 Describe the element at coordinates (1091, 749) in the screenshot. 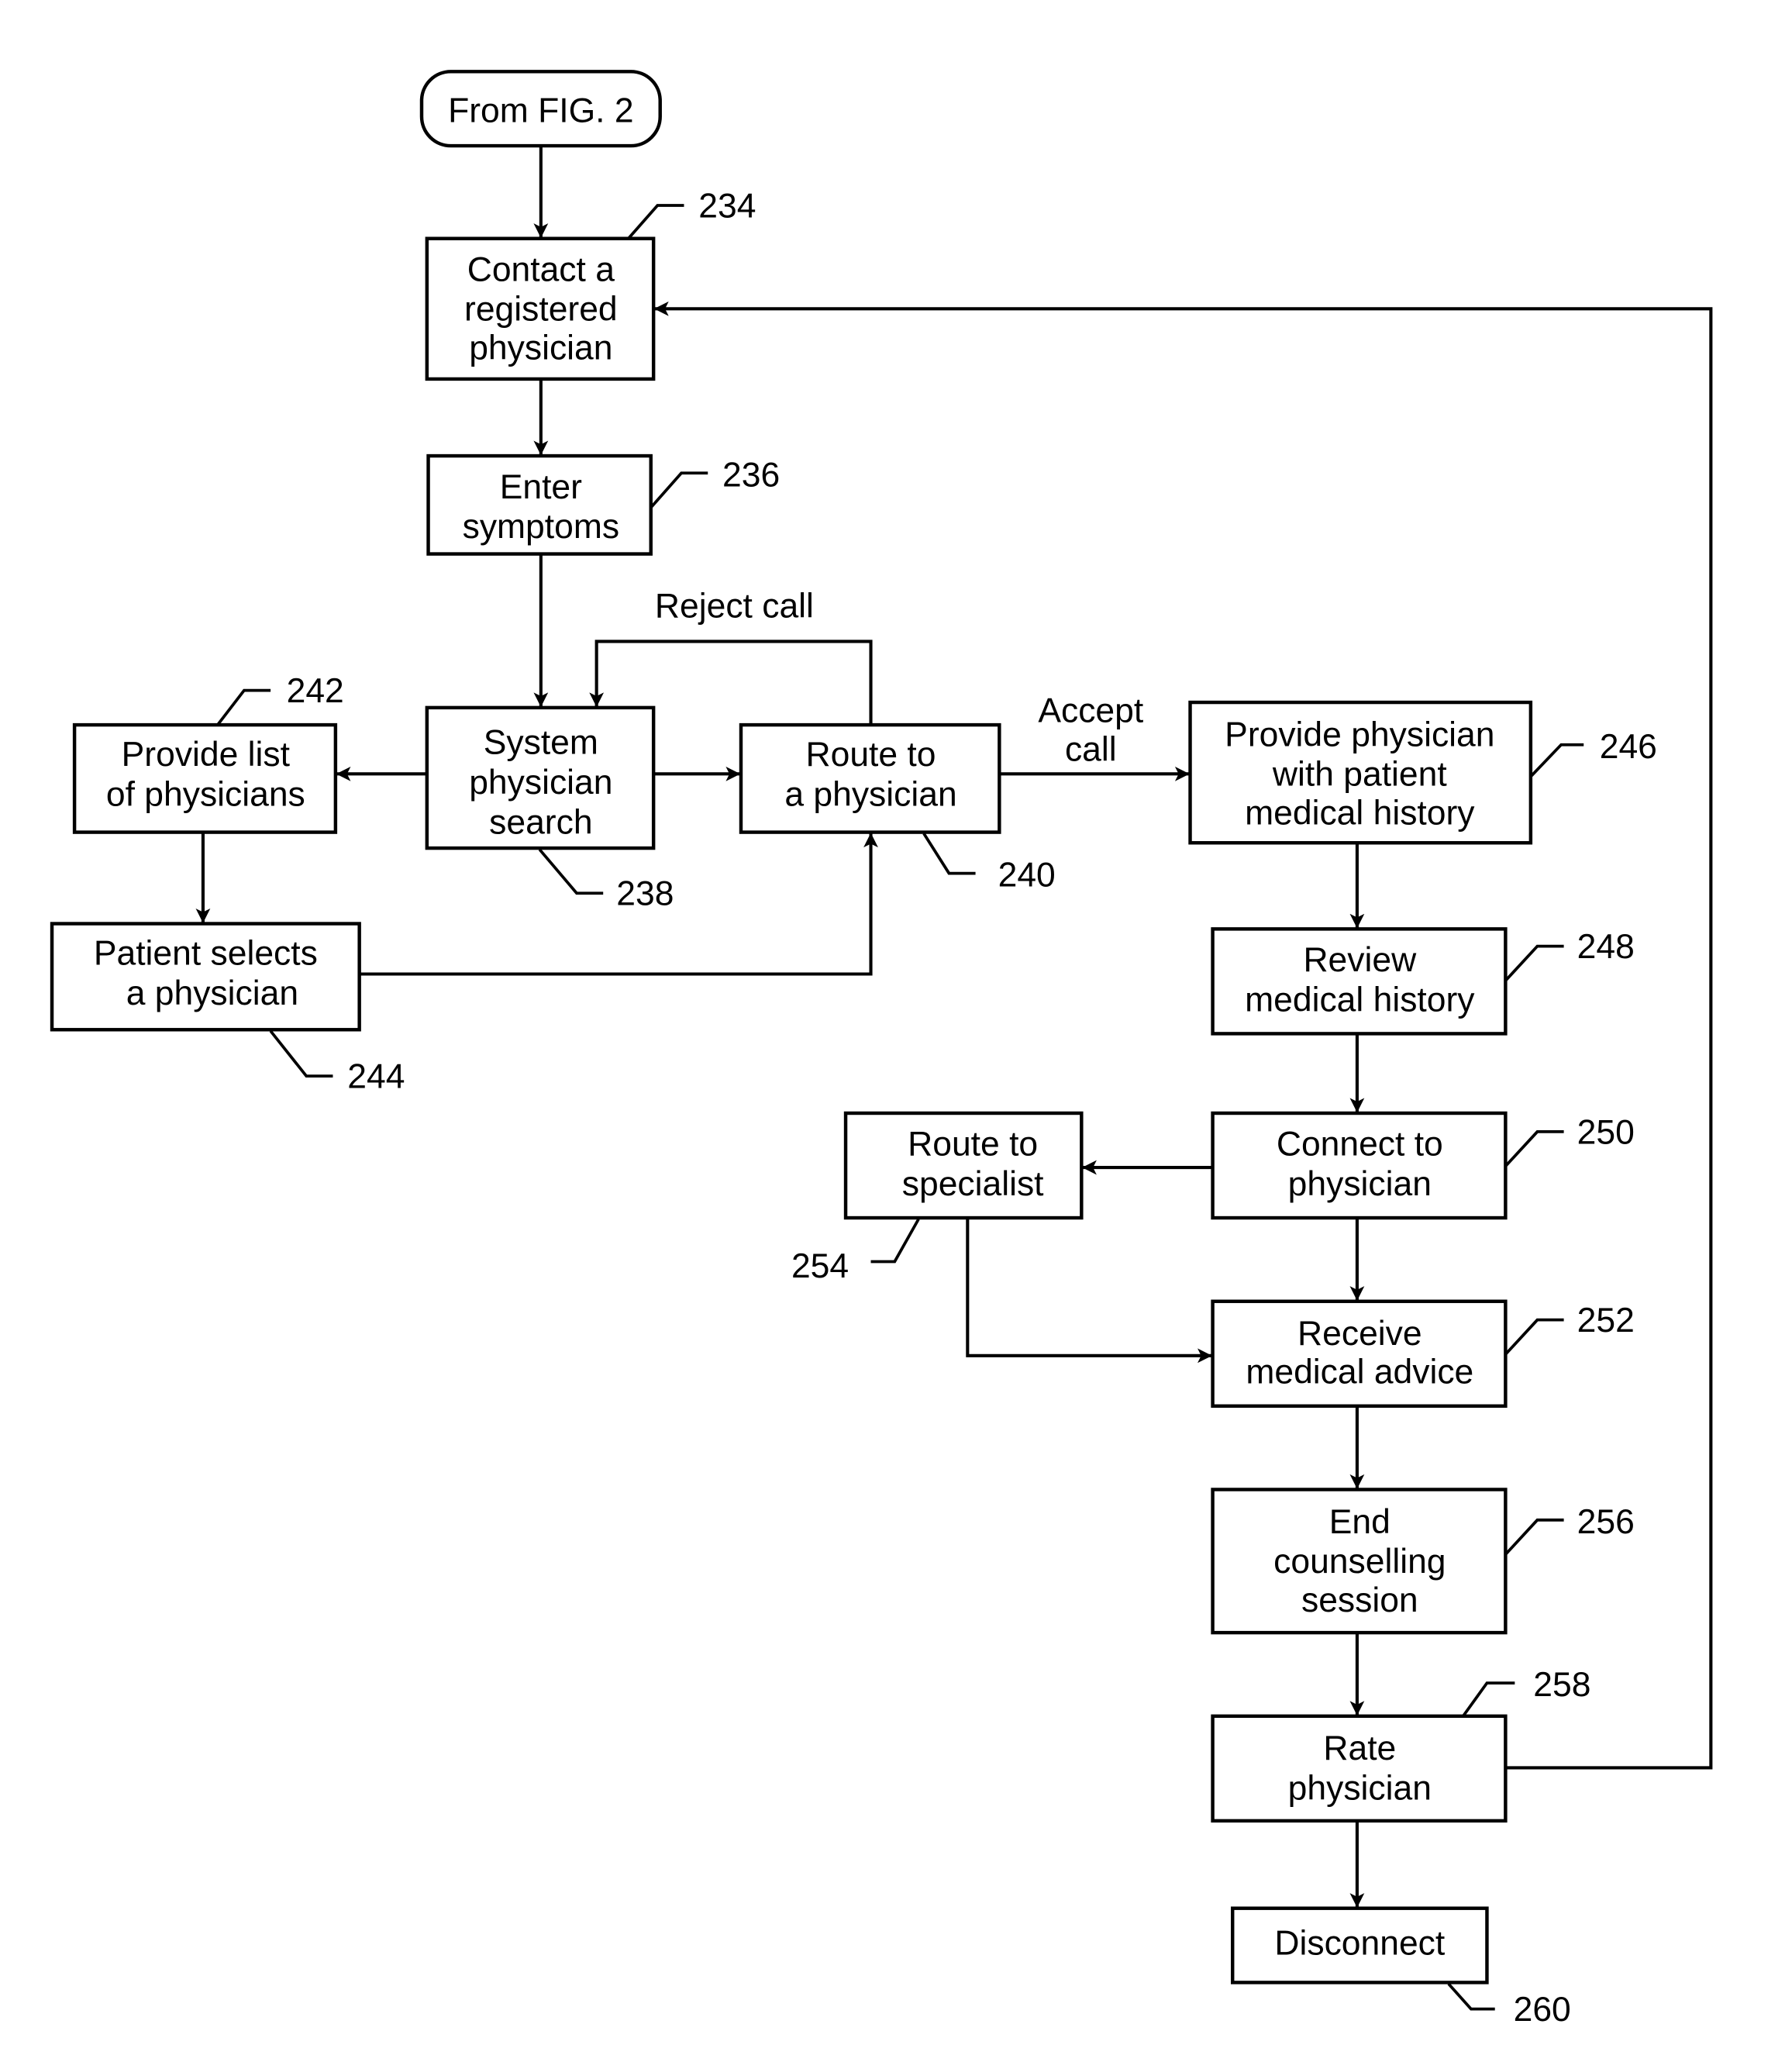

I see `accept-call-label-line2: call` at that location.